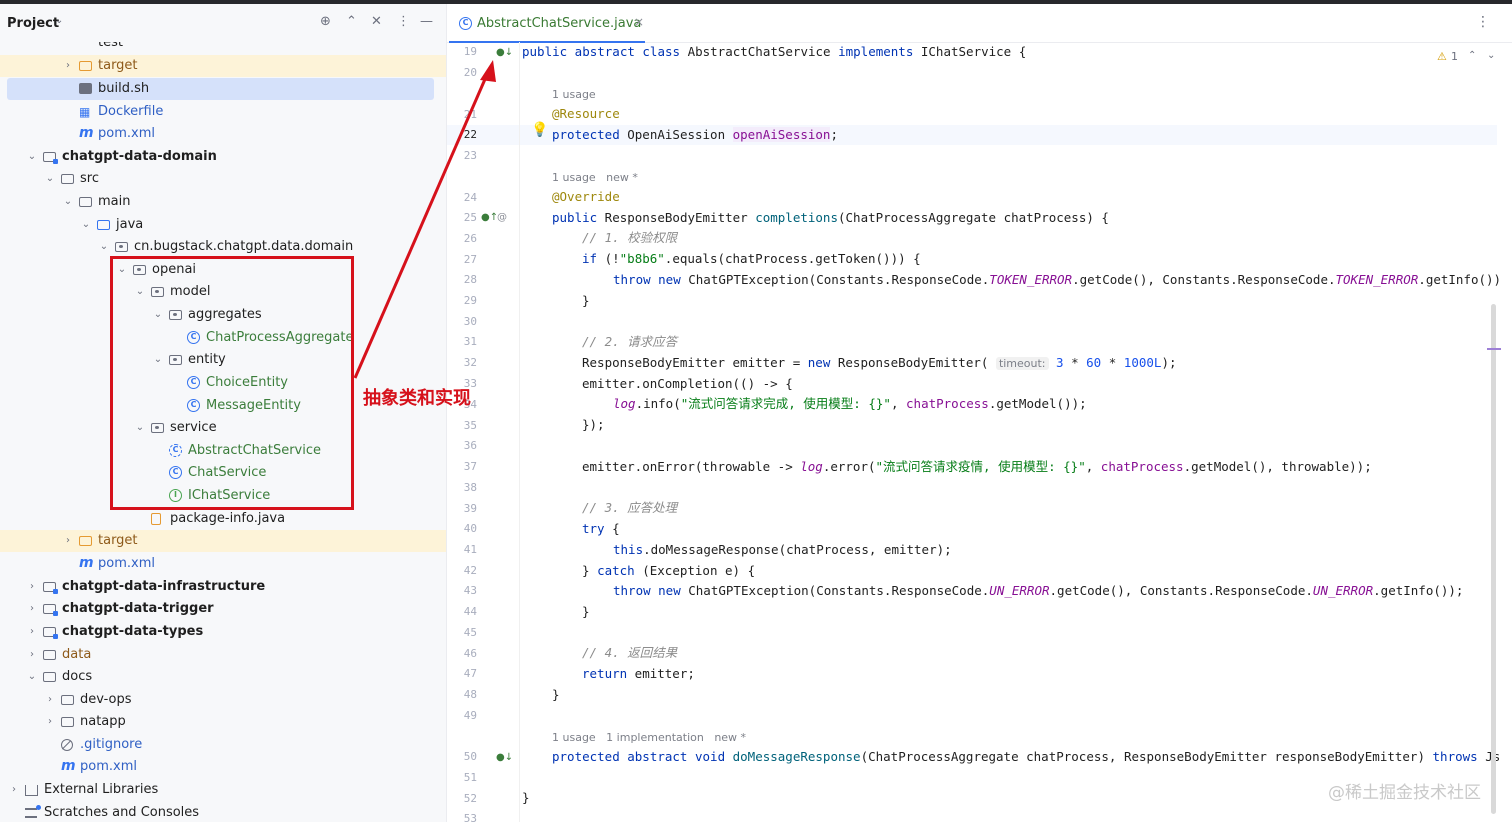 The image size is (1512, 822). What do you see at coordinates (470, 134) in the screenshot?
I see `line-number: 22` at bounding box center [470, 134].